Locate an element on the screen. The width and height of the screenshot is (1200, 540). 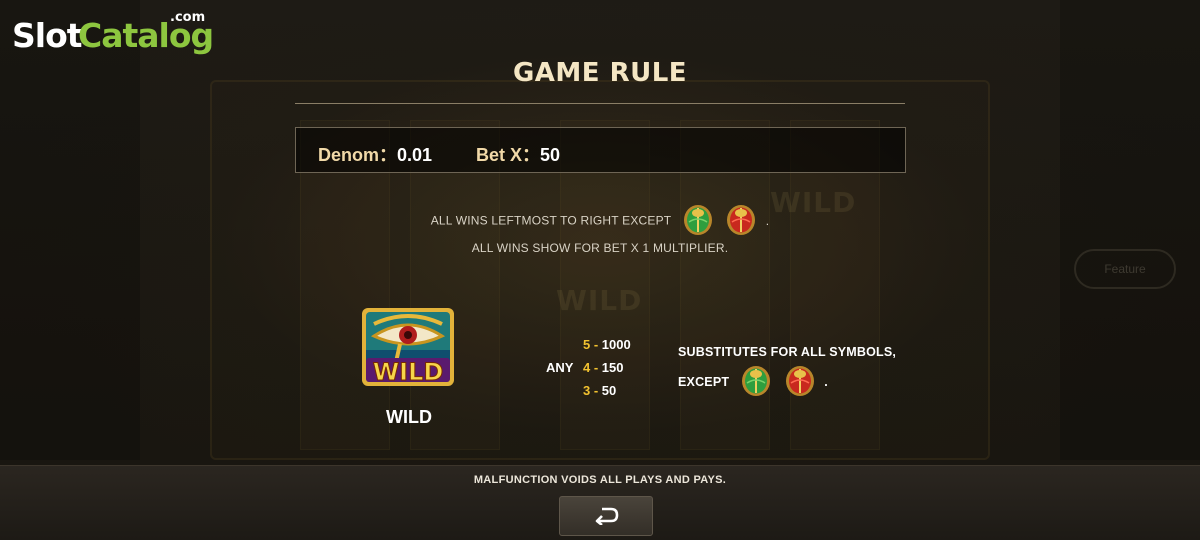
return-arrow-icon is located at coordinates (607, 516).